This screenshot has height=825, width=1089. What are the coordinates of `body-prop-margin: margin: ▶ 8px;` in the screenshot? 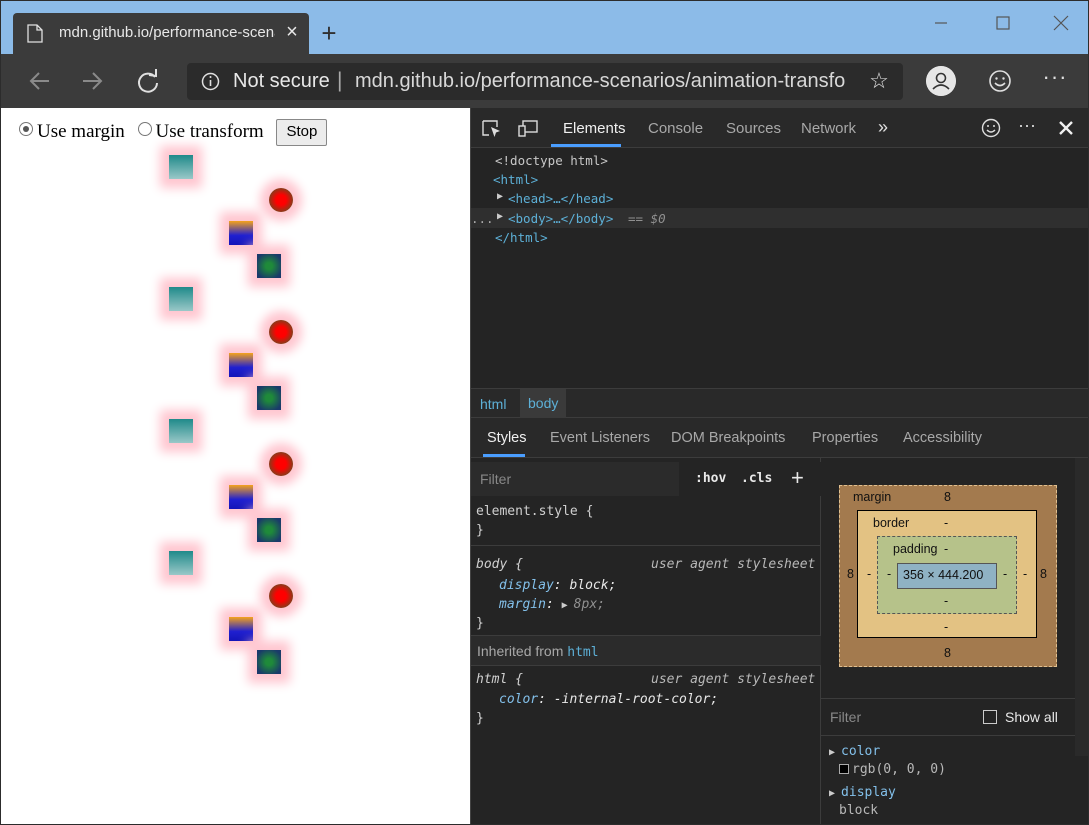 It's located at (552, 604).